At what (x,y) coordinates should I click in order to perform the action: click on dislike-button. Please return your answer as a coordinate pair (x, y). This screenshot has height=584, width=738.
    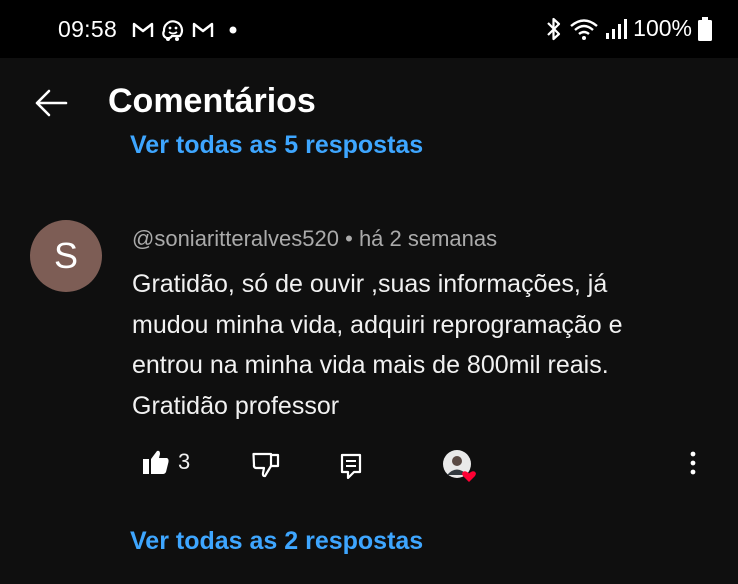
    Looking at the image, I should click on (266, 465).